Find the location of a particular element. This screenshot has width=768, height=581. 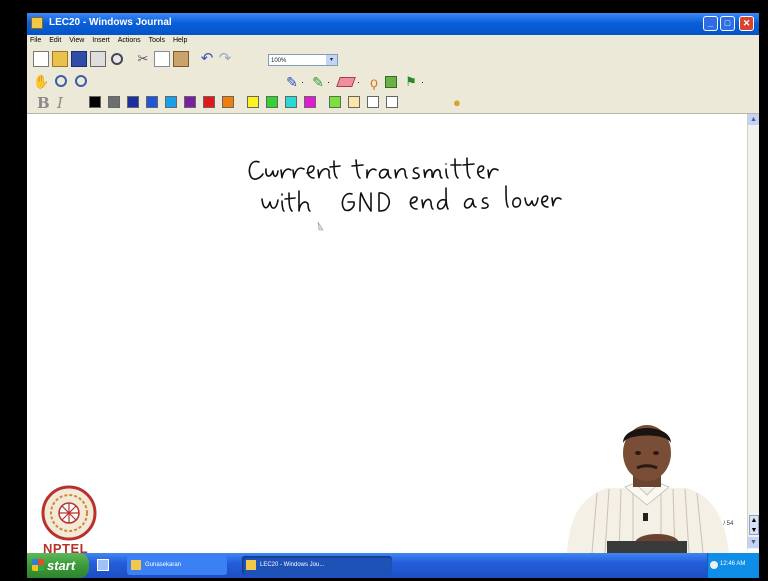

paste-icon is located at coordinates (181, 59).